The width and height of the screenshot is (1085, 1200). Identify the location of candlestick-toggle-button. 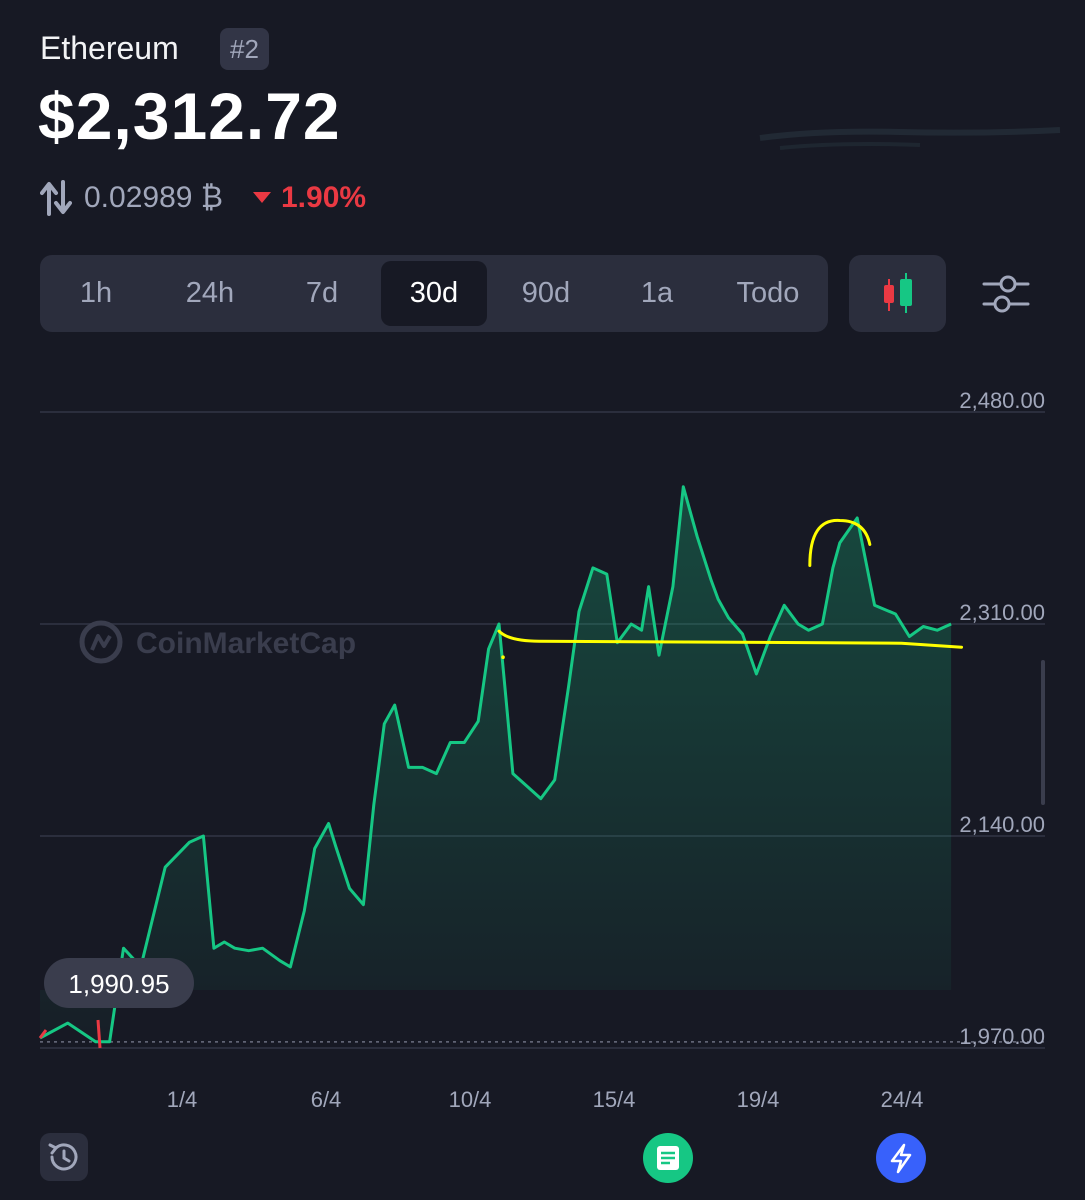
(897, 293).